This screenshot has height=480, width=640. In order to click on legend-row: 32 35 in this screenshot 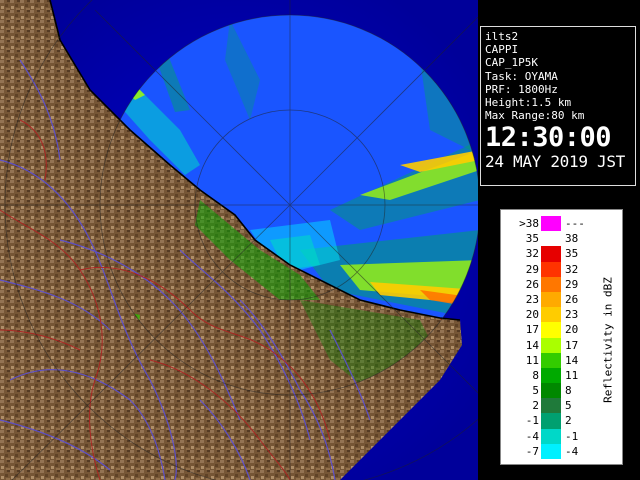, I will do `click(552, 254)`.